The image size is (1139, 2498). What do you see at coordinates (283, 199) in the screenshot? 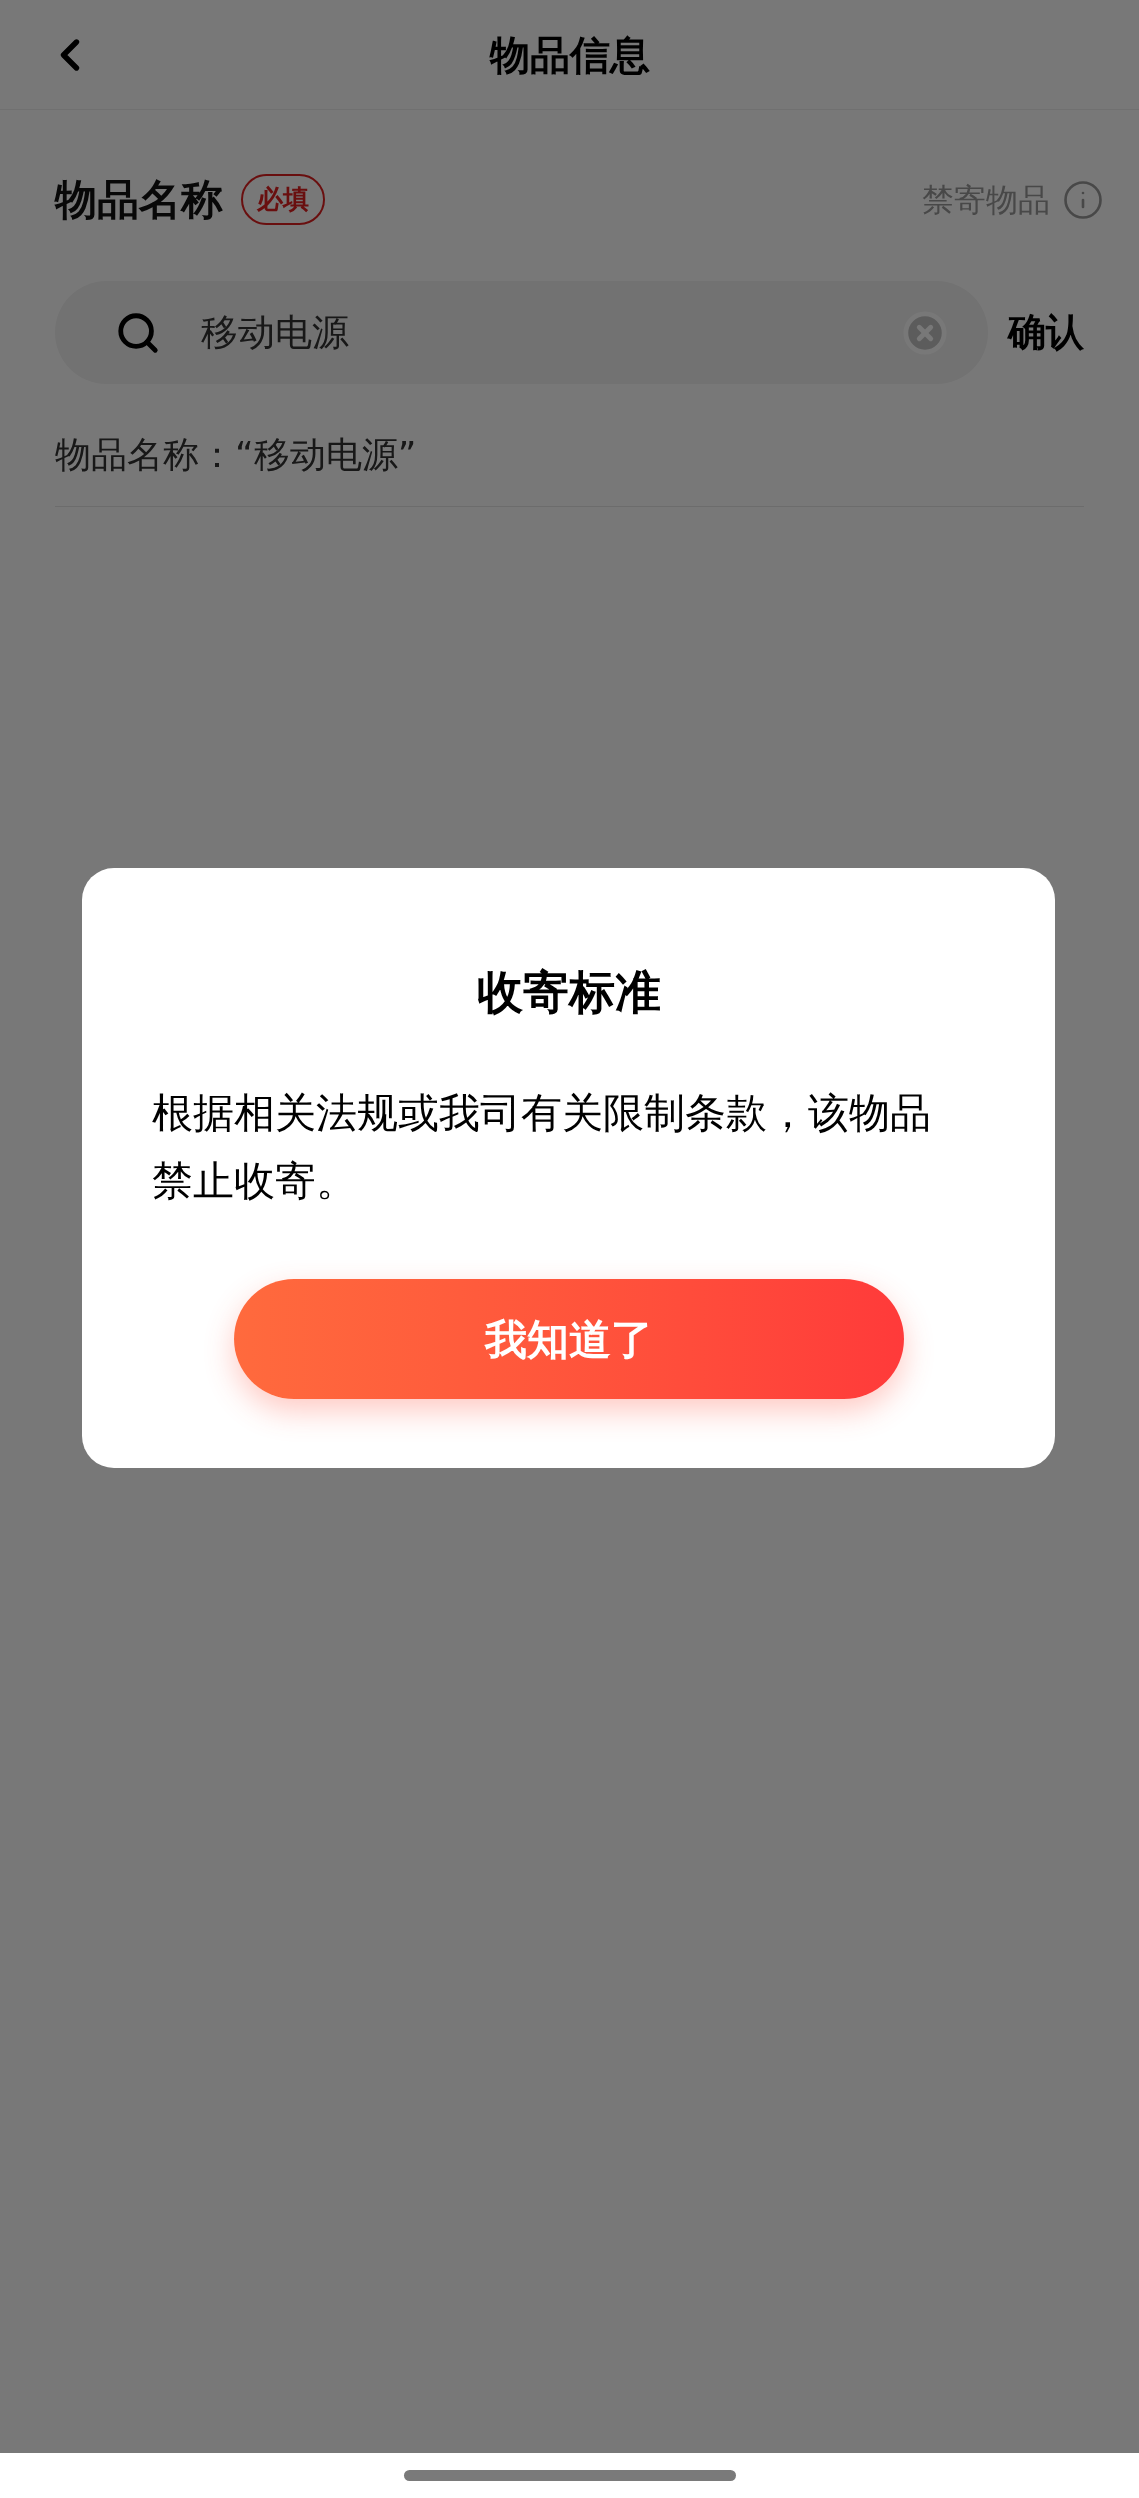
I see `required-badge: 必填` at bounding box center [283, 199].